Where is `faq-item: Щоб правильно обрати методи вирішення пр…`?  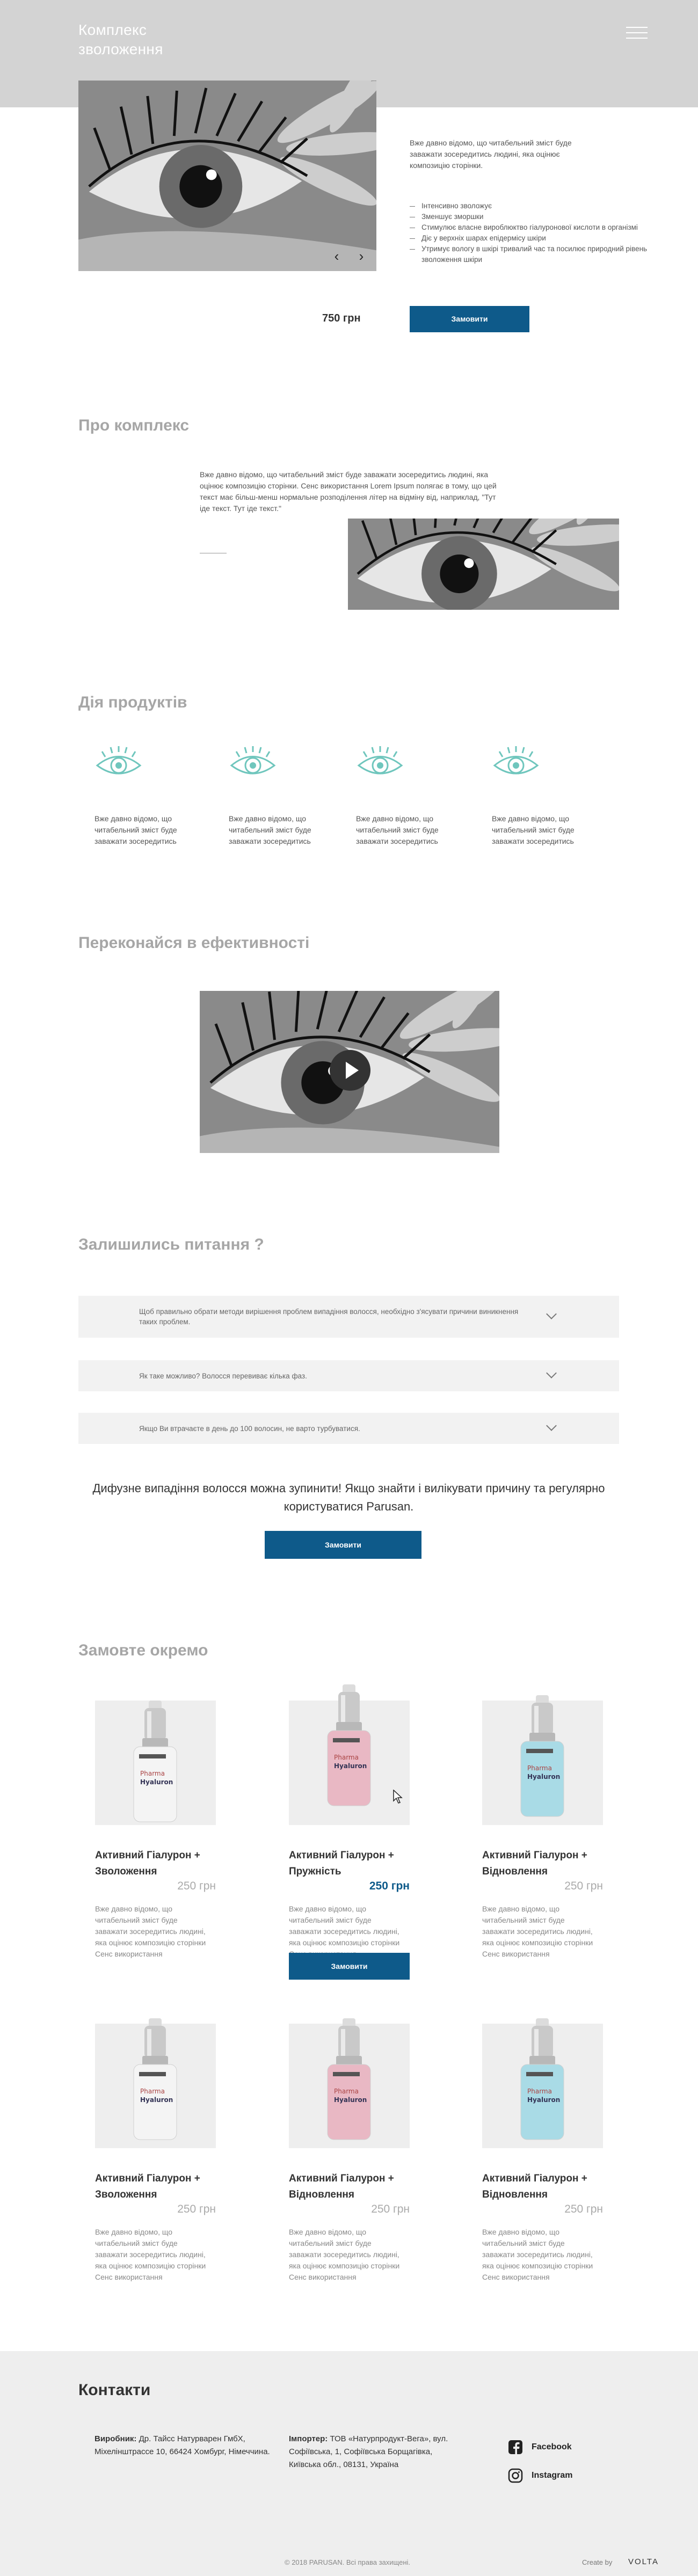
faq-item: Щоб правильно обрати методи вирішення пр… is located at coordinates (349, 1317).